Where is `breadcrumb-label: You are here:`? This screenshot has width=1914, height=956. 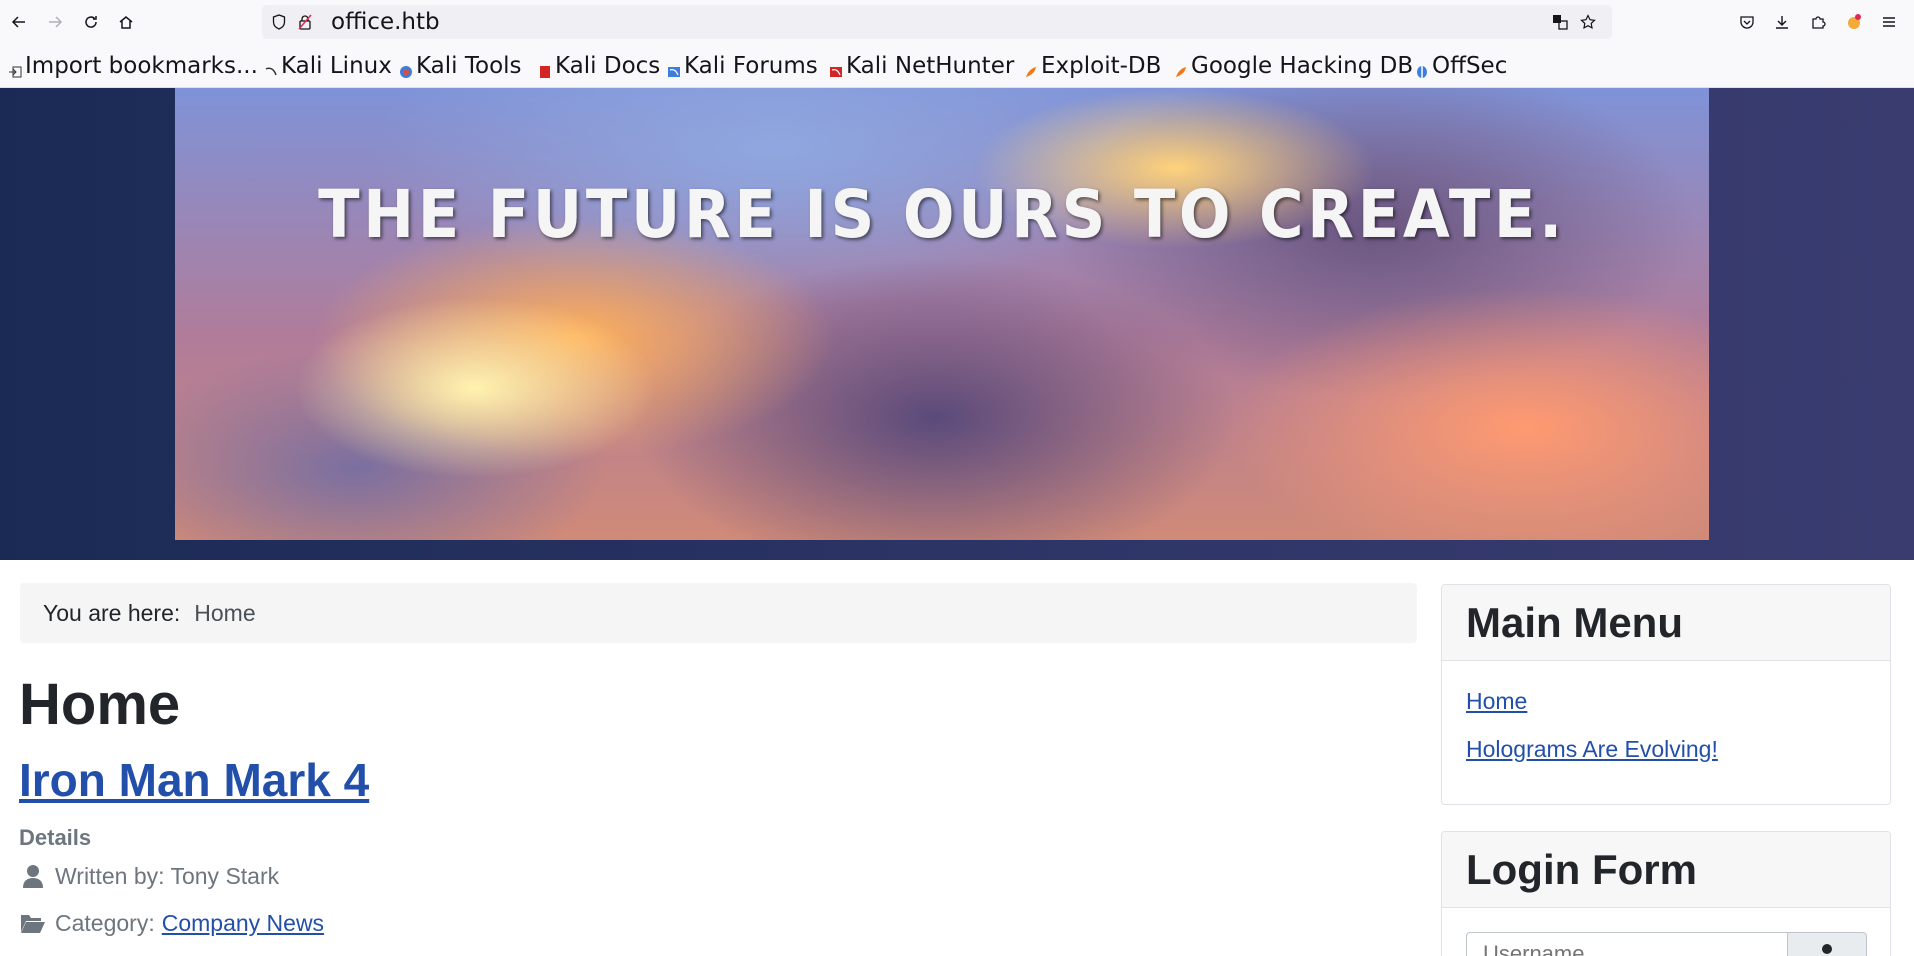
breadcrumb-label: You are here: is located at coordinates (112, 612).